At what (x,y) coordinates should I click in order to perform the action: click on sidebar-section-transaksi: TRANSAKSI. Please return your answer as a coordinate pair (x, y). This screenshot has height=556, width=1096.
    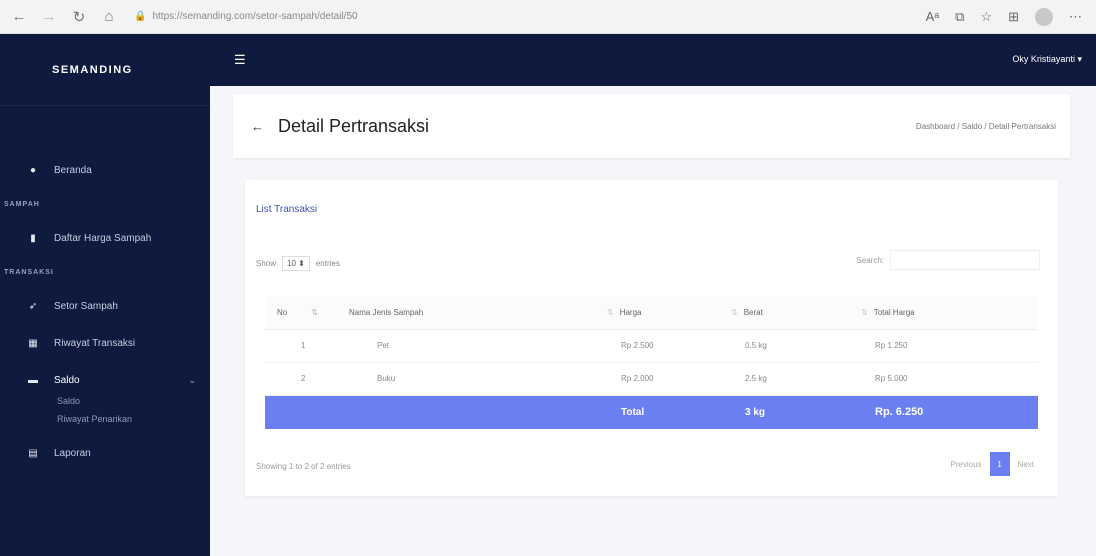
    Looking at the image, I should click on (29, 272).